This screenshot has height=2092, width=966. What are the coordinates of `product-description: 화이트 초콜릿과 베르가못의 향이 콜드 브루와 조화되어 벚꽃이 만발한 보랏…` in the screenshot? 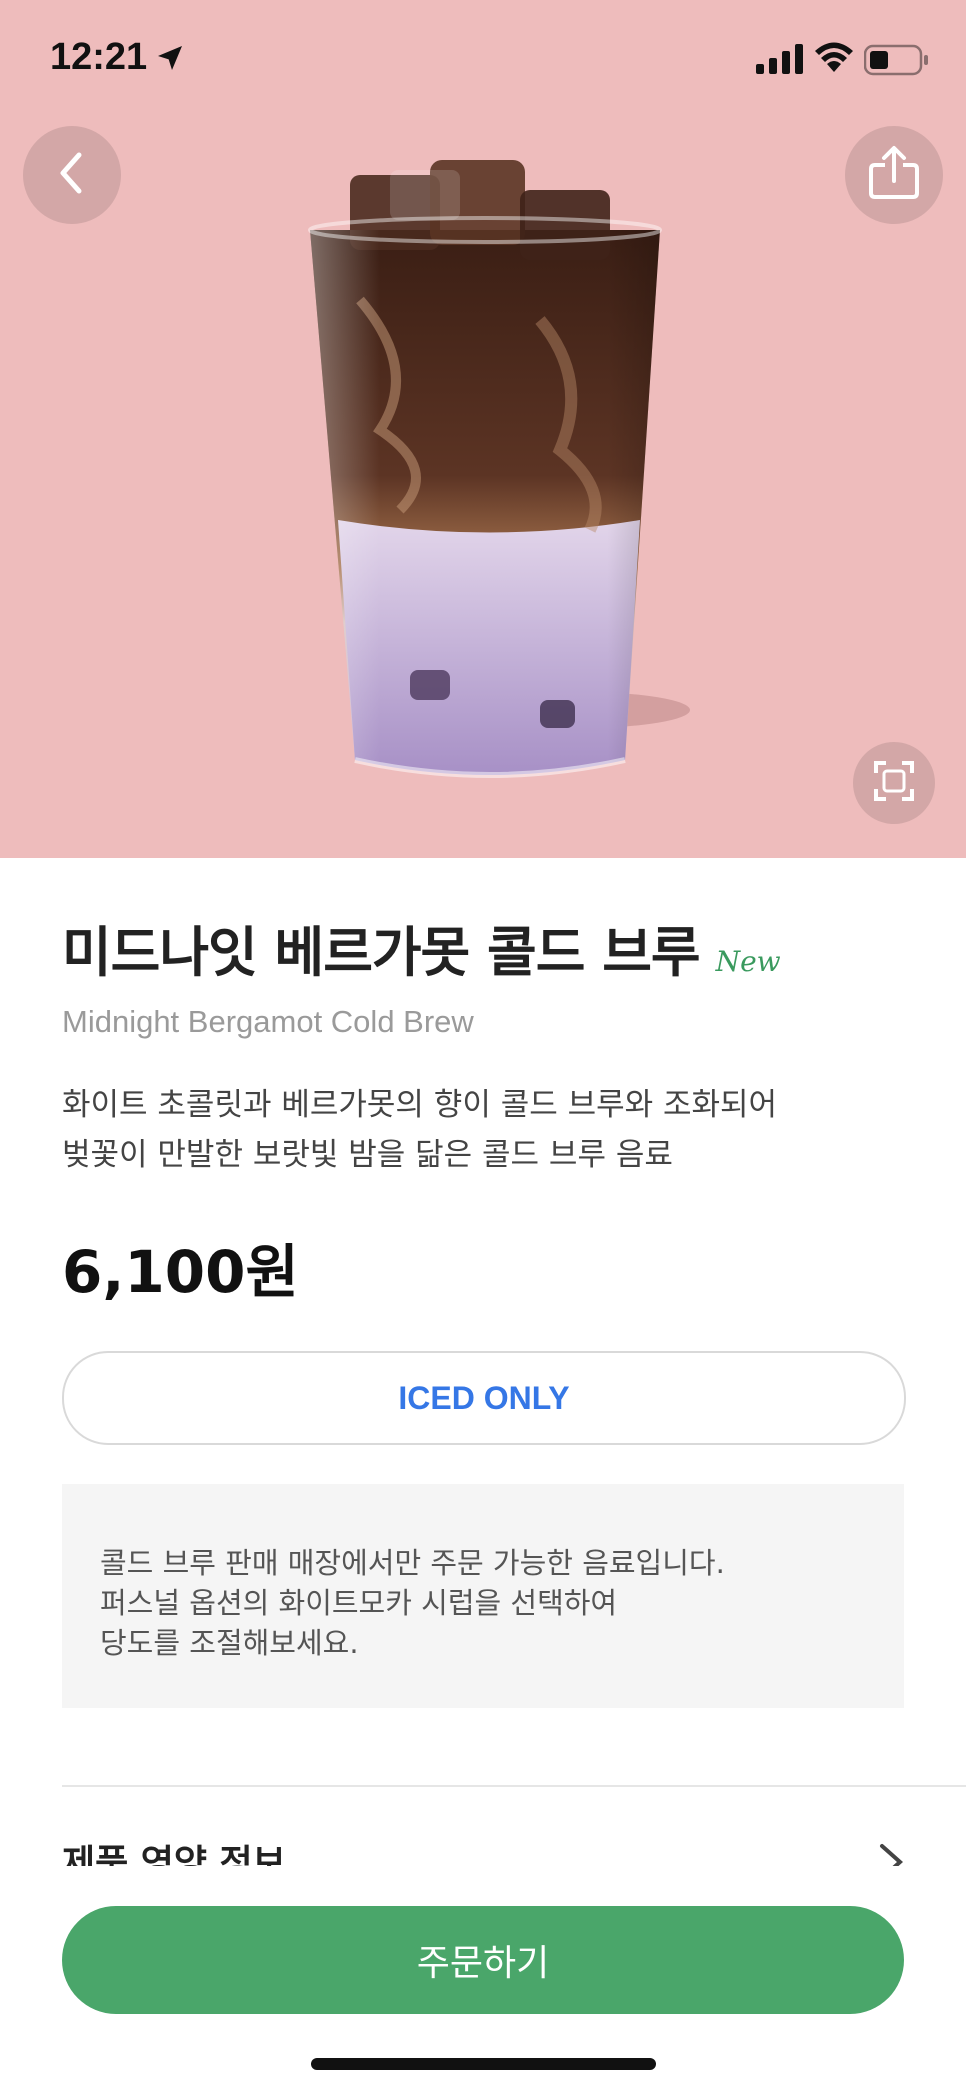 It's located at (492, 1130).